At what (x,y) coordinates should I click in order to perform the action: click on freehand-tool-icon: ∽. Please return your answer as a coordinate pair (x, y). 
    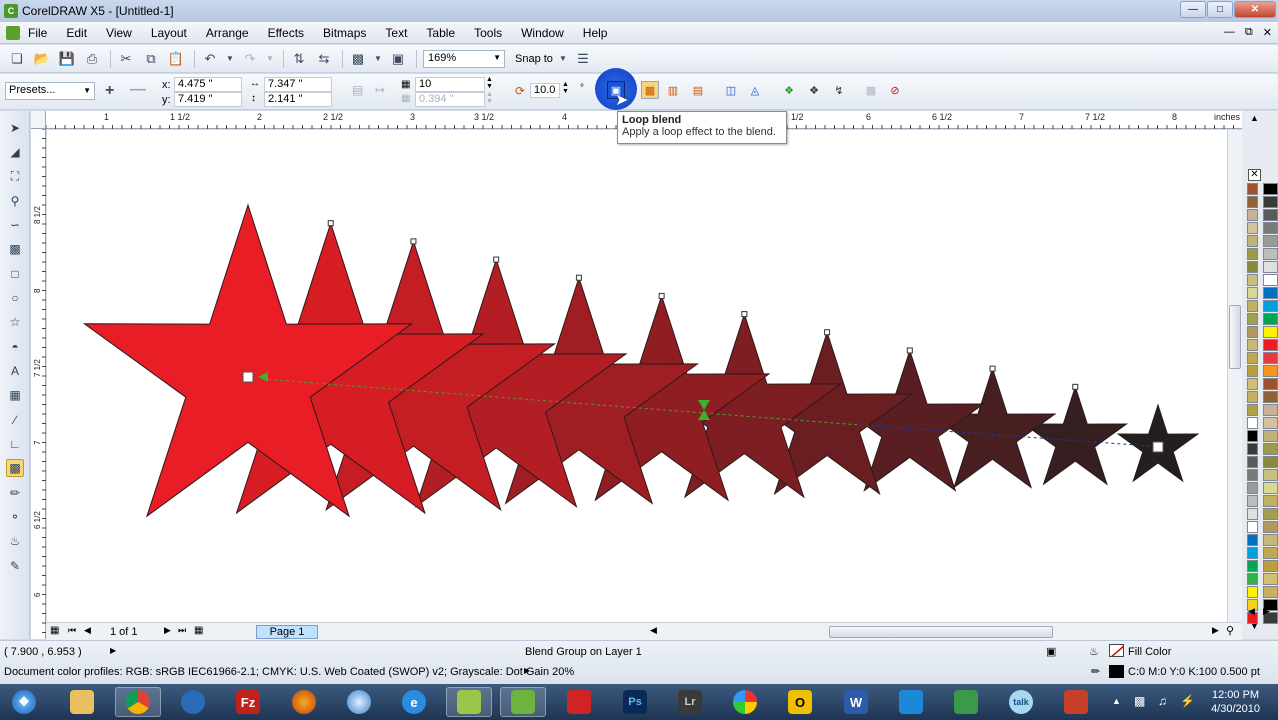
    Looking at the image, I should click on (15, 225).